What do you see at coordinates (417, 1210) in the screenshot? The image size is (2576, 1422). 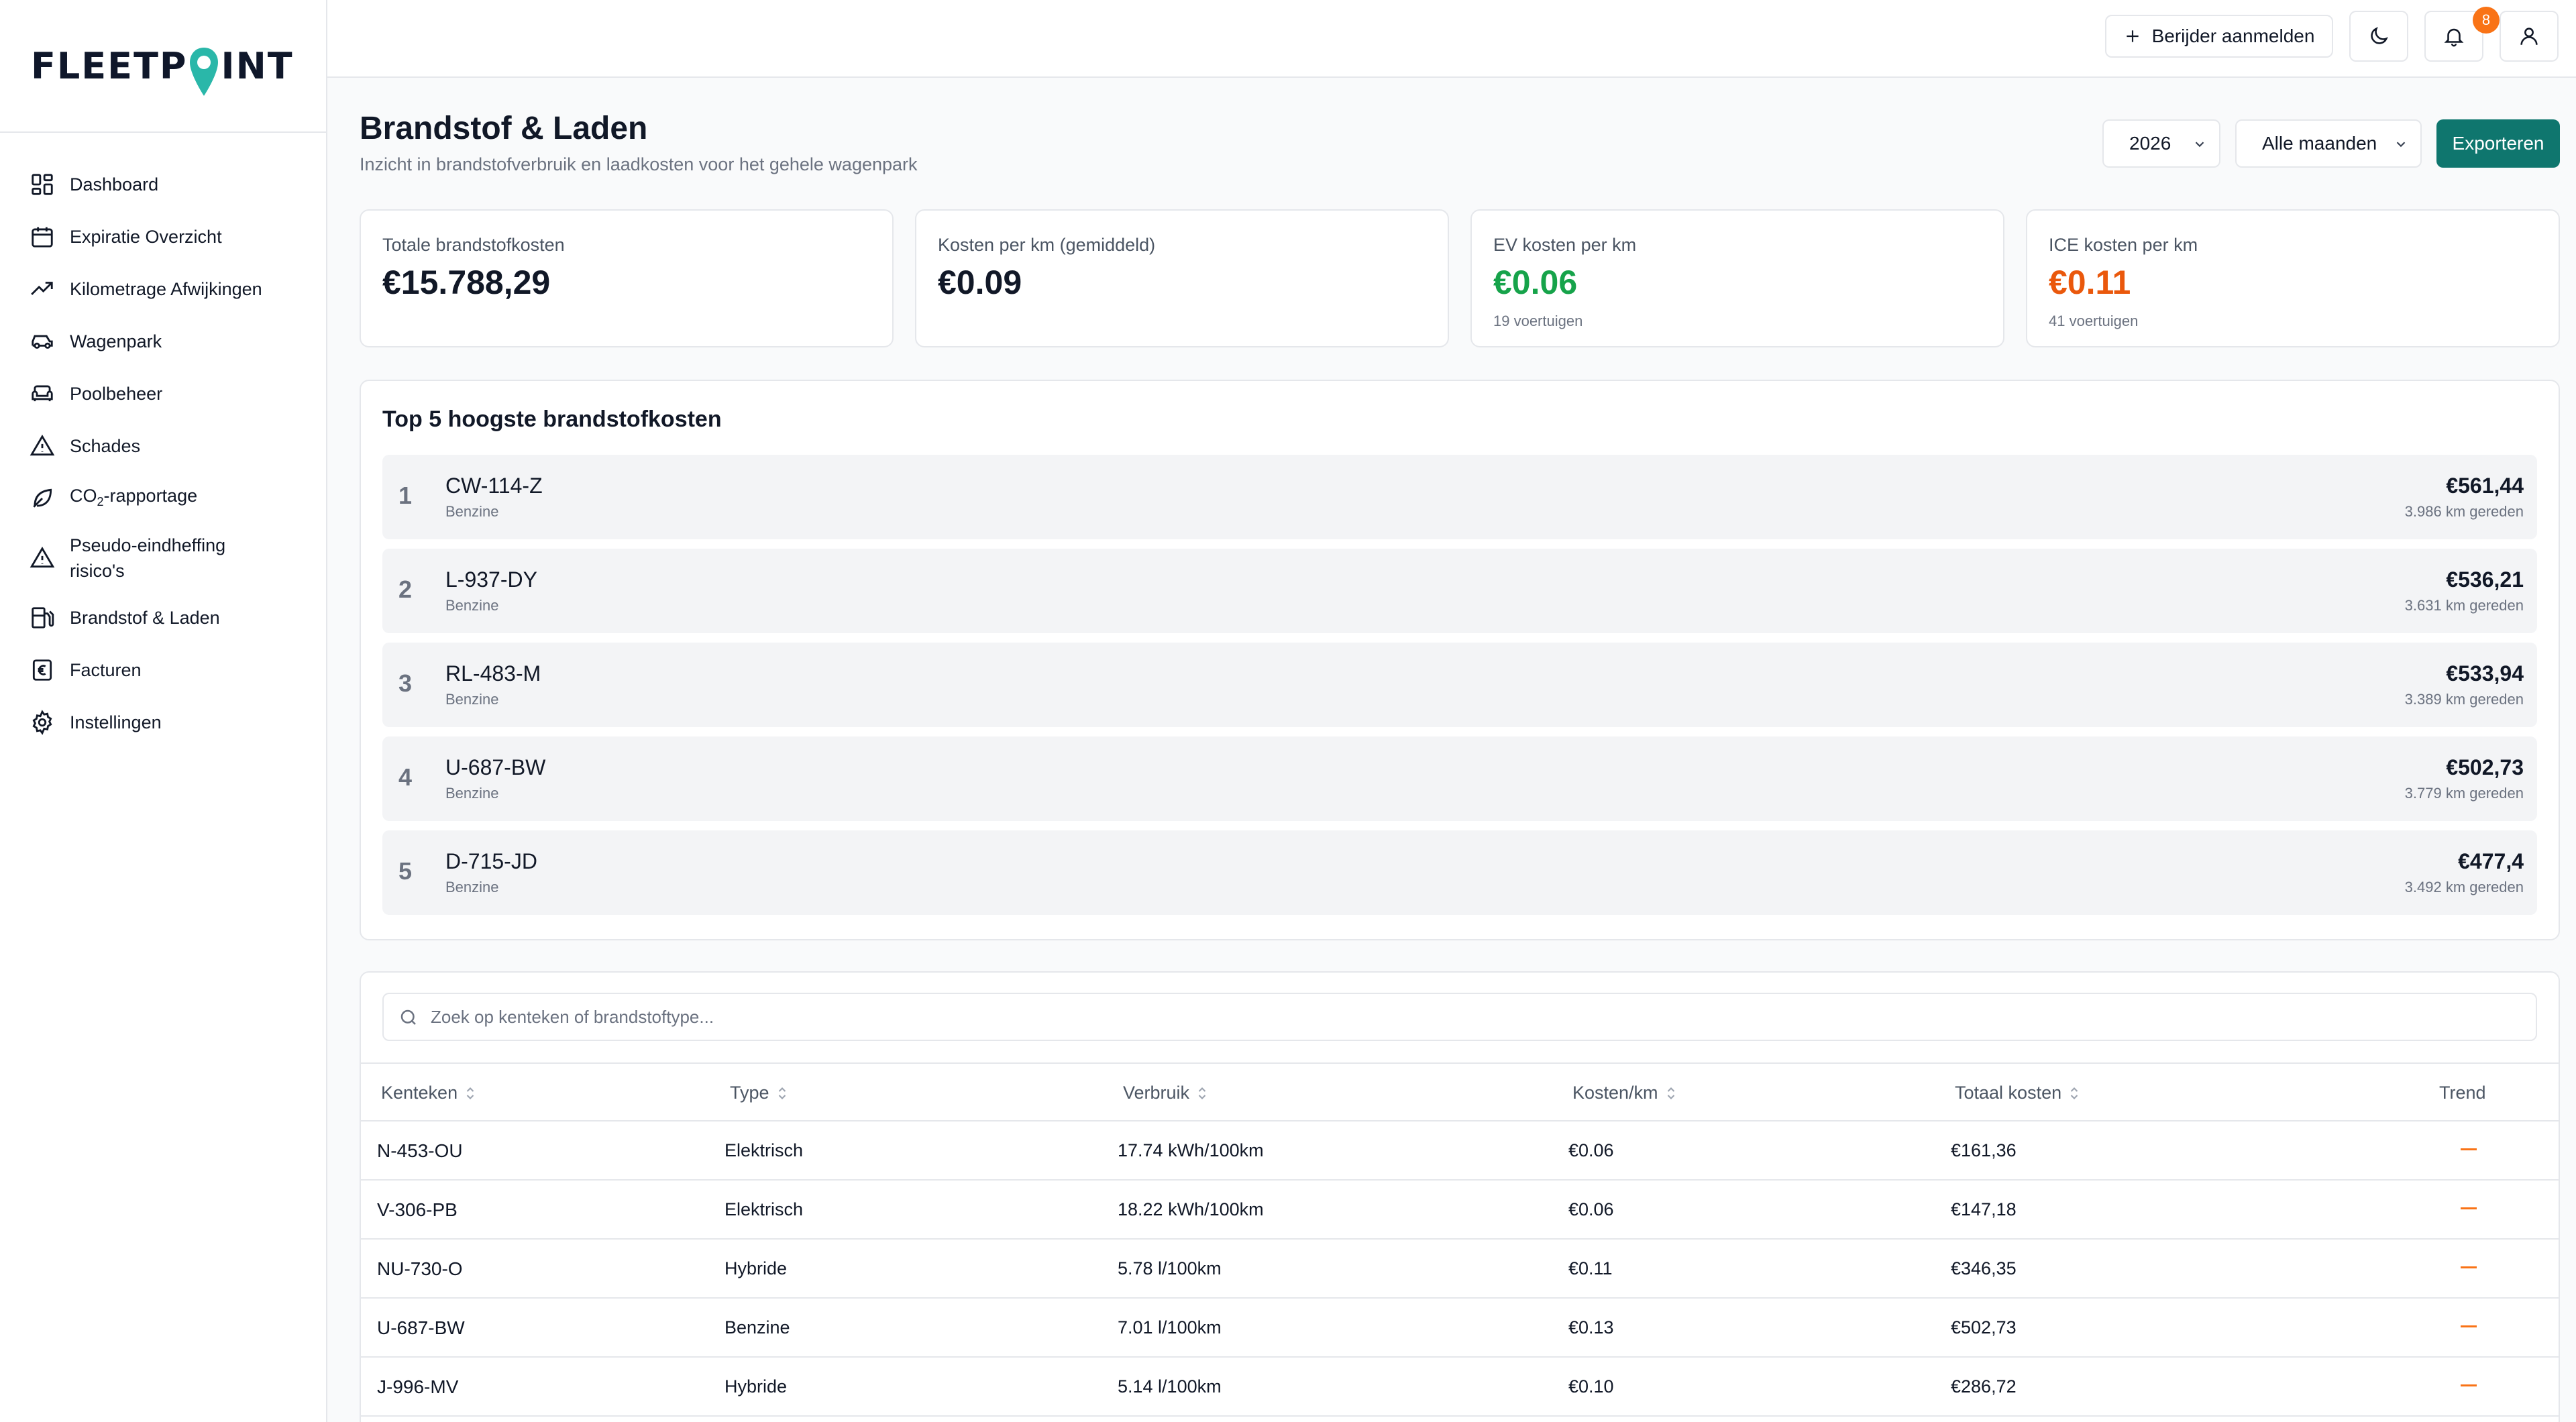 I see `cell-kenteken: V-306-PB` at bounding box center [417, 1210].